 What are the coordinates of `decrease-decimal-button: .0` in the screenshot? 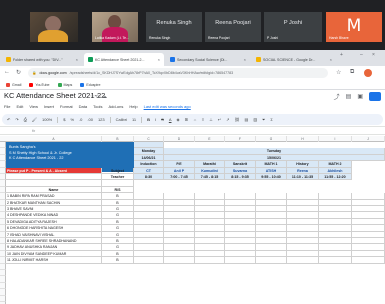 It's located at (80, 119).